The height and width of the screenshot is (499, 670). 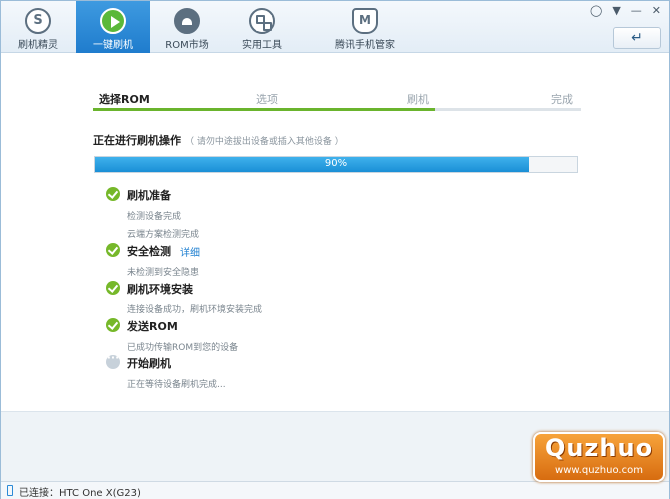 What do you see at coordinates (124, 99) in the screenshot?
I see `step-select-rom: 选择ROM` at bounding box center [124, 99].